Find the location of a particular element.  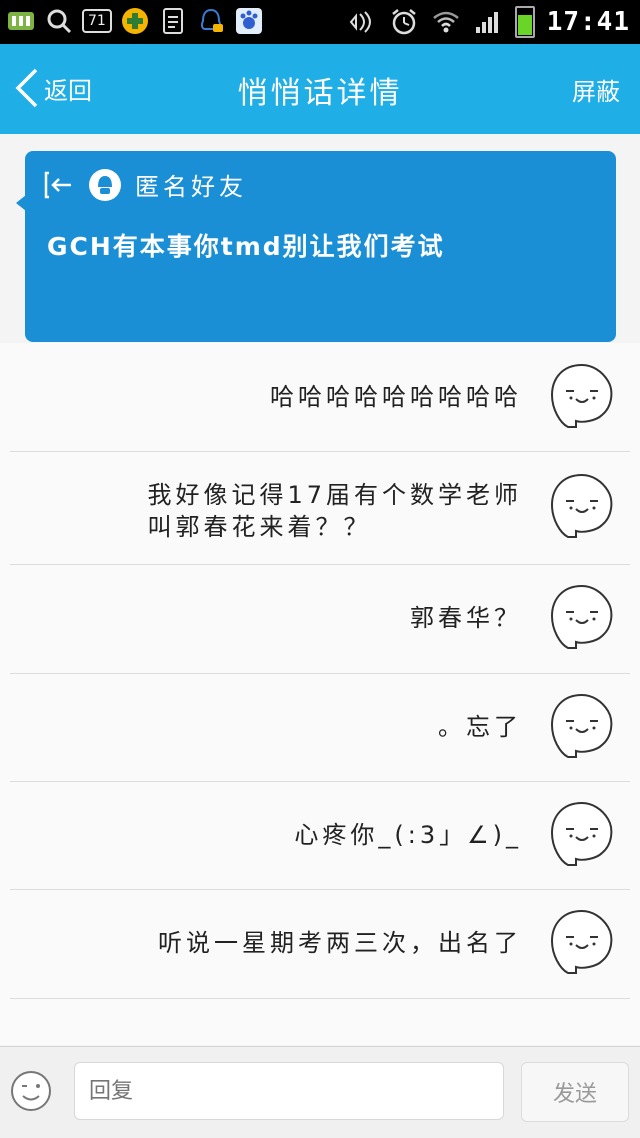

nfc-icon is located at coordinates (362, 22).